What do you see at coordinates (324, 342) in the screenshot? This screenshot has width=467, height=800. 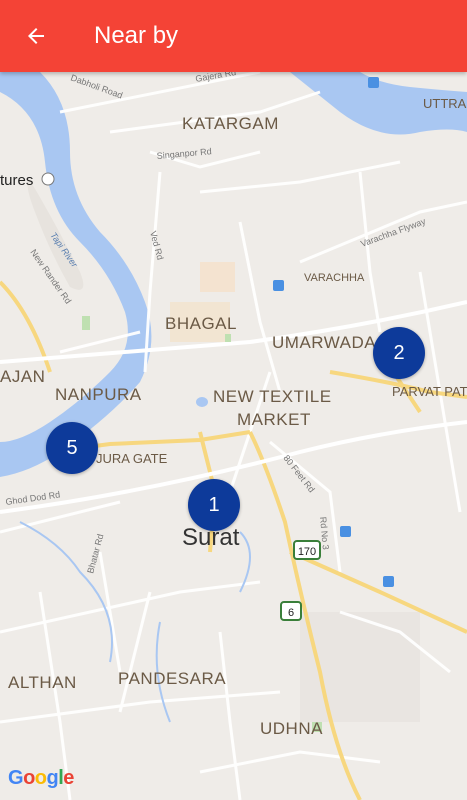 I see `label-umarwada: UMARWADA` at bounding box center [324, 342].